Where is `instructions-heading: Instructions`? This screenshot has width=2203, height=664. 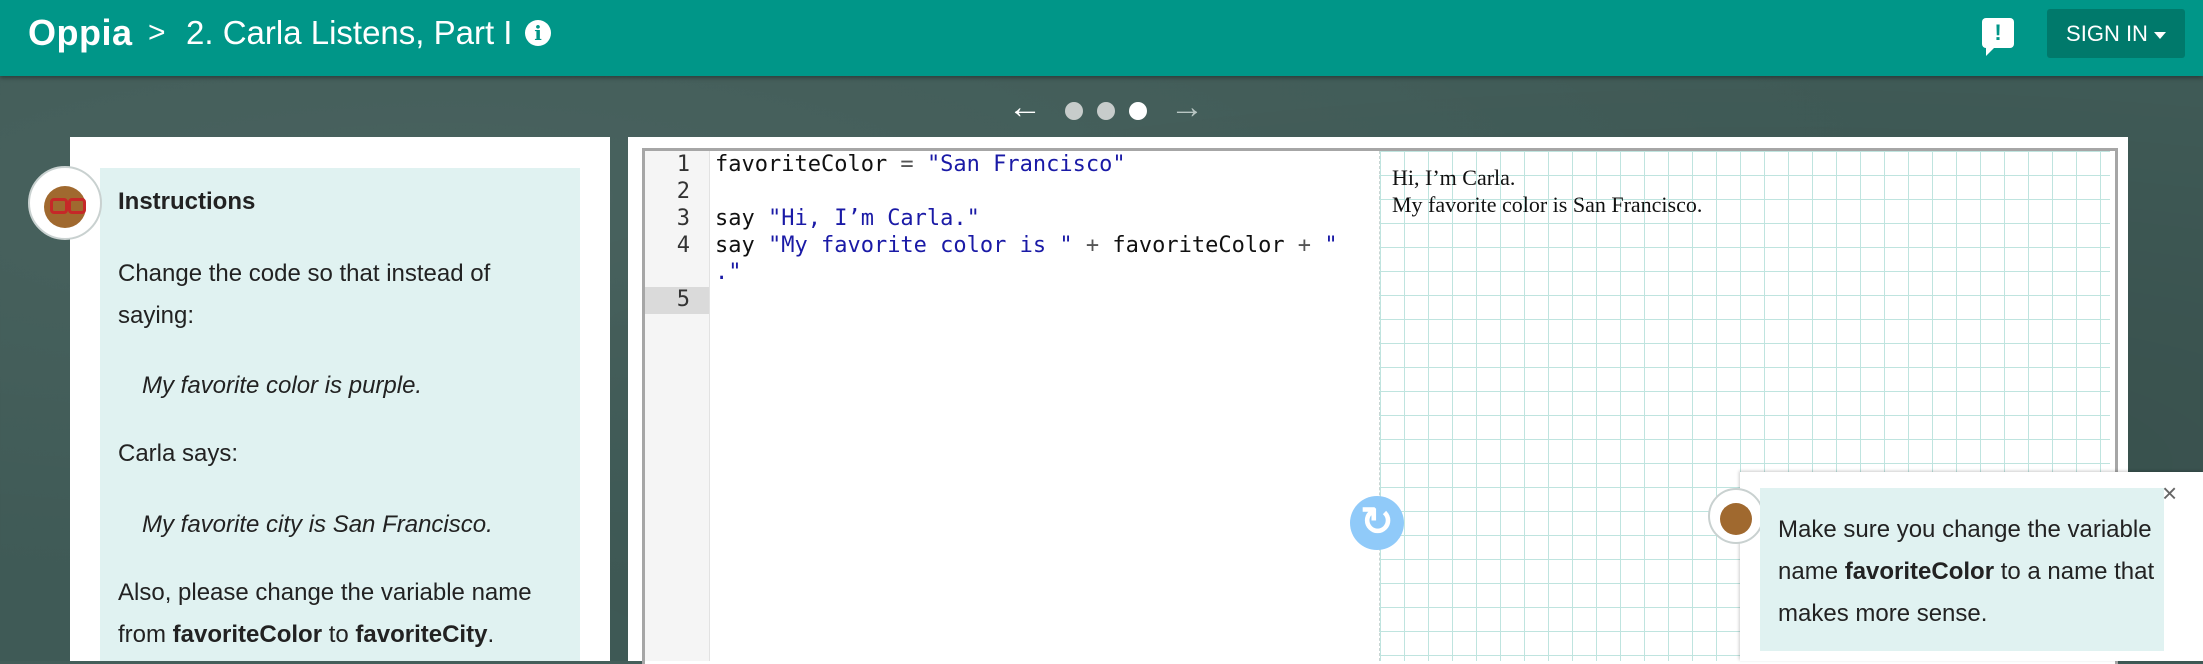 instructions-heading: Instructions is located at coordinates (187, 201).